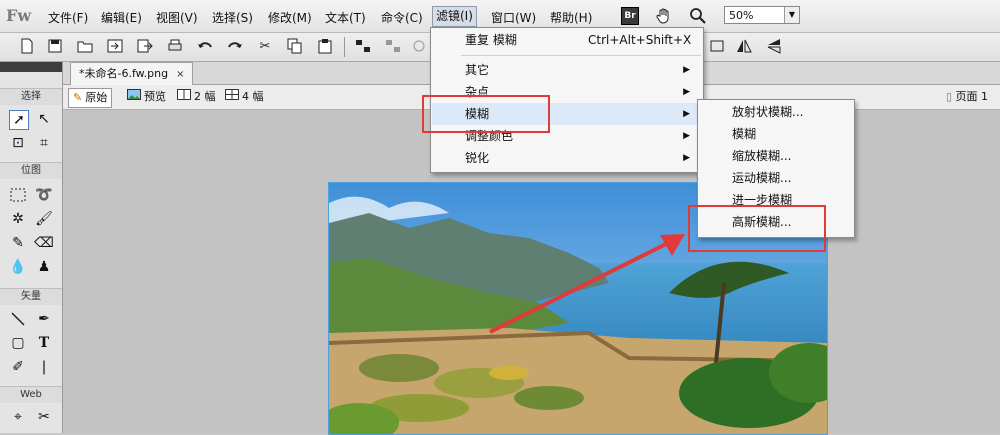  I want to click on menu-commands: 命令(C), so click(402, 17).